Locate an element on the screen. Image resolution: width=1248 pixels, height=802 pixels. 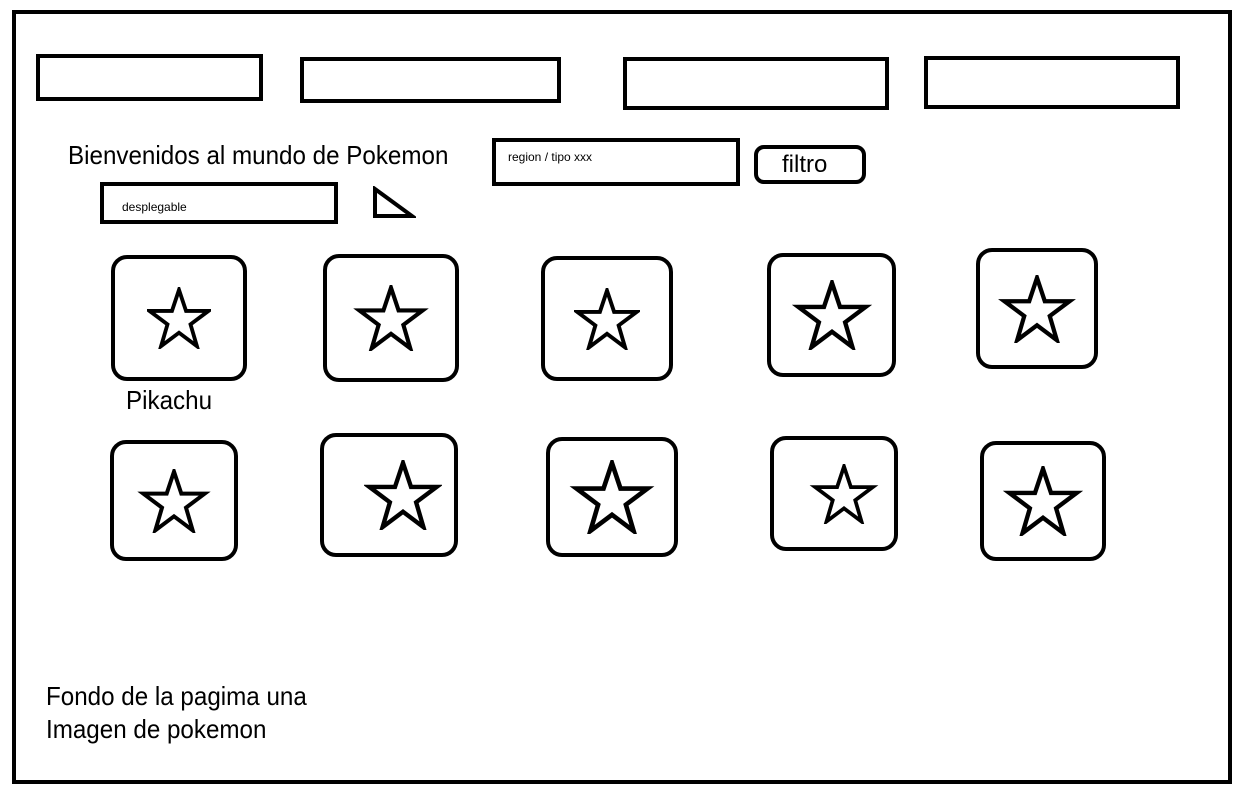
page-title: Bienvenidos al mundo de Pokemon is located at coordinates (258, 155).